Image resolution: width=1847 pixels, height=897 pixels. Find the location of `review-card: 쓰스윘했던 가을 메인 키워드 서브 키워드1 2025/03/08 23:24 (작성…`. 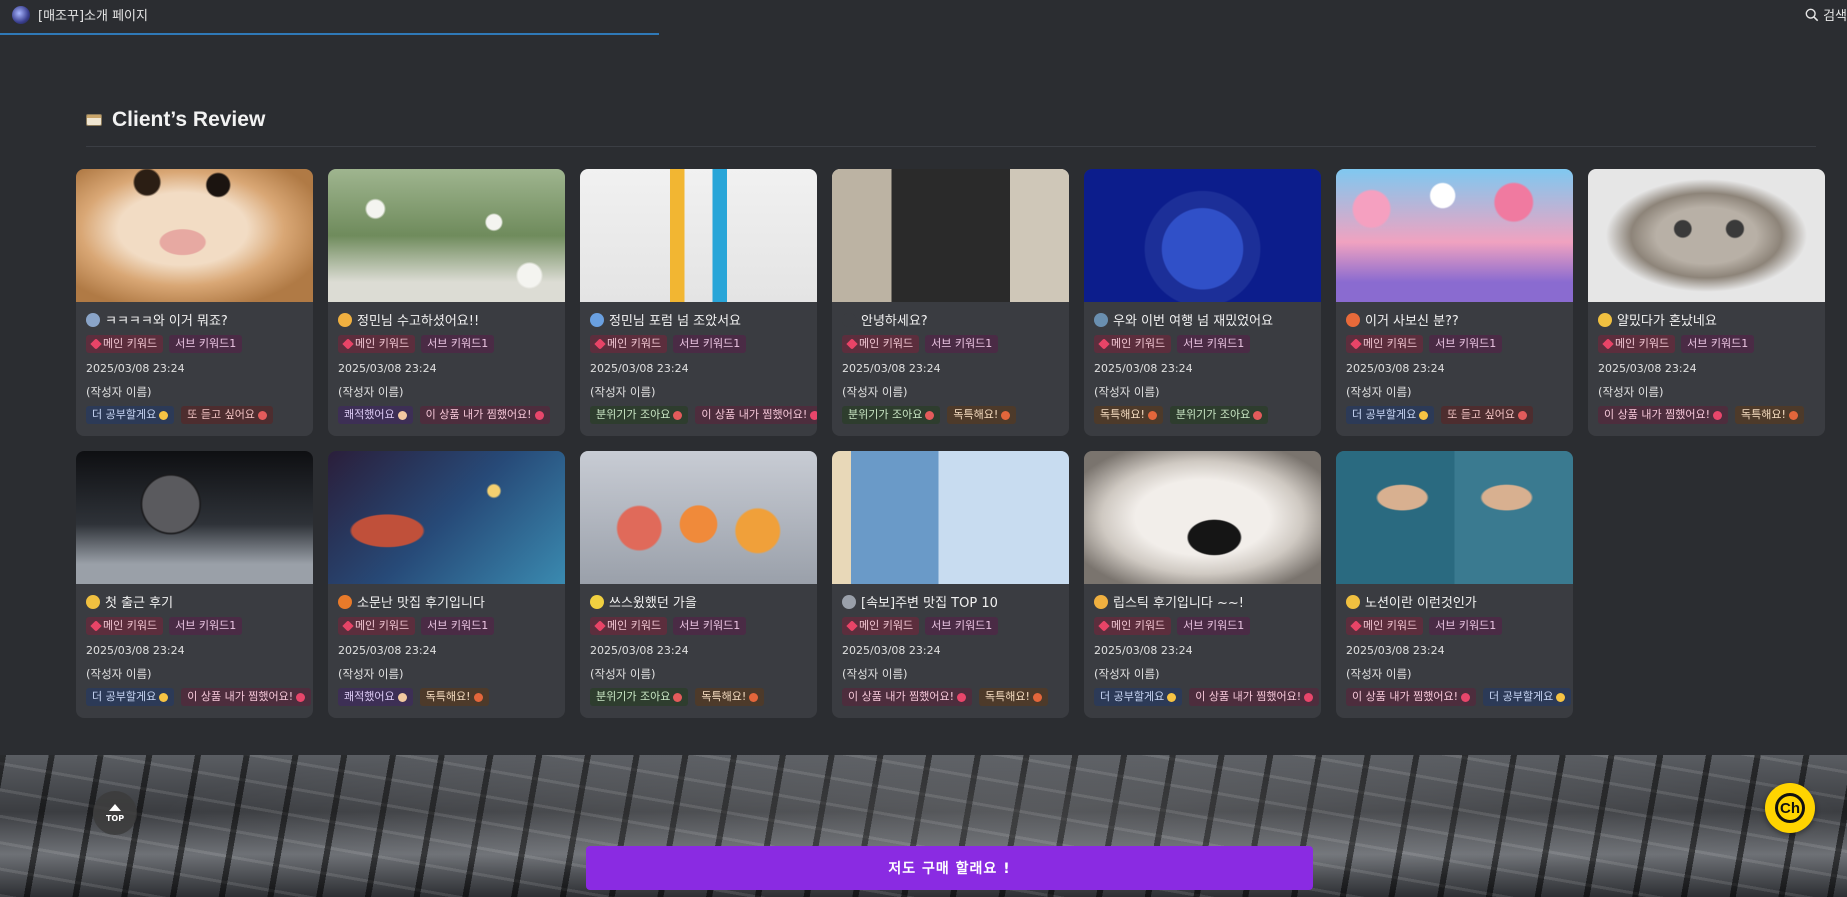

review-card: 쓰스윘했던 가을 메인 키워드 서브 키워드1 2025/03/08 23:24 (작성… is located at coordinates (698, 584).